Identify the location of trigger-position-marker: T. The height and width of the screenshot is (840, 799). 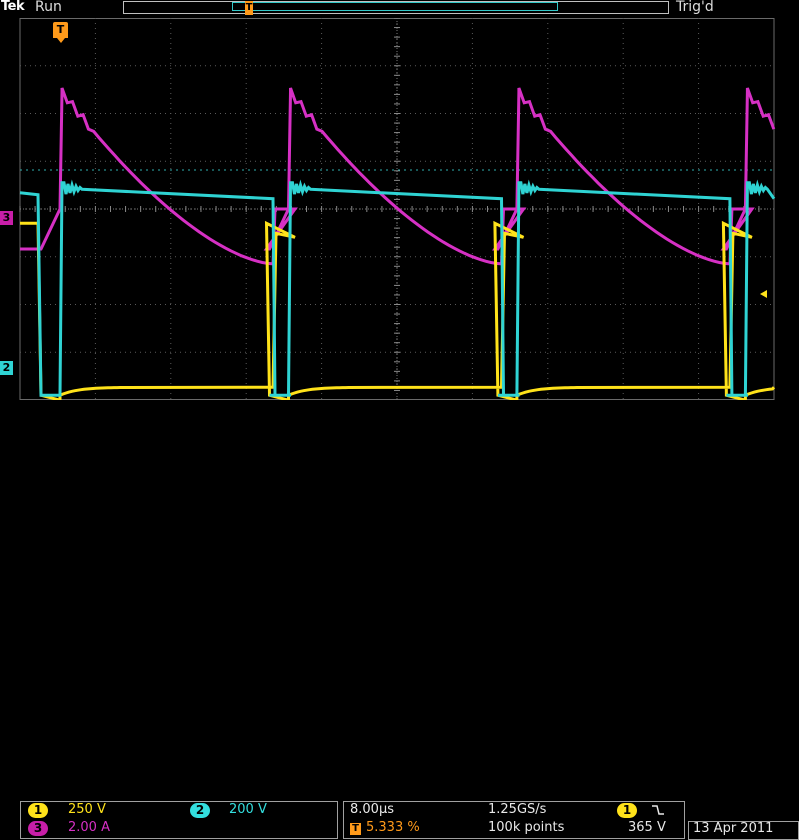
(60, 32).